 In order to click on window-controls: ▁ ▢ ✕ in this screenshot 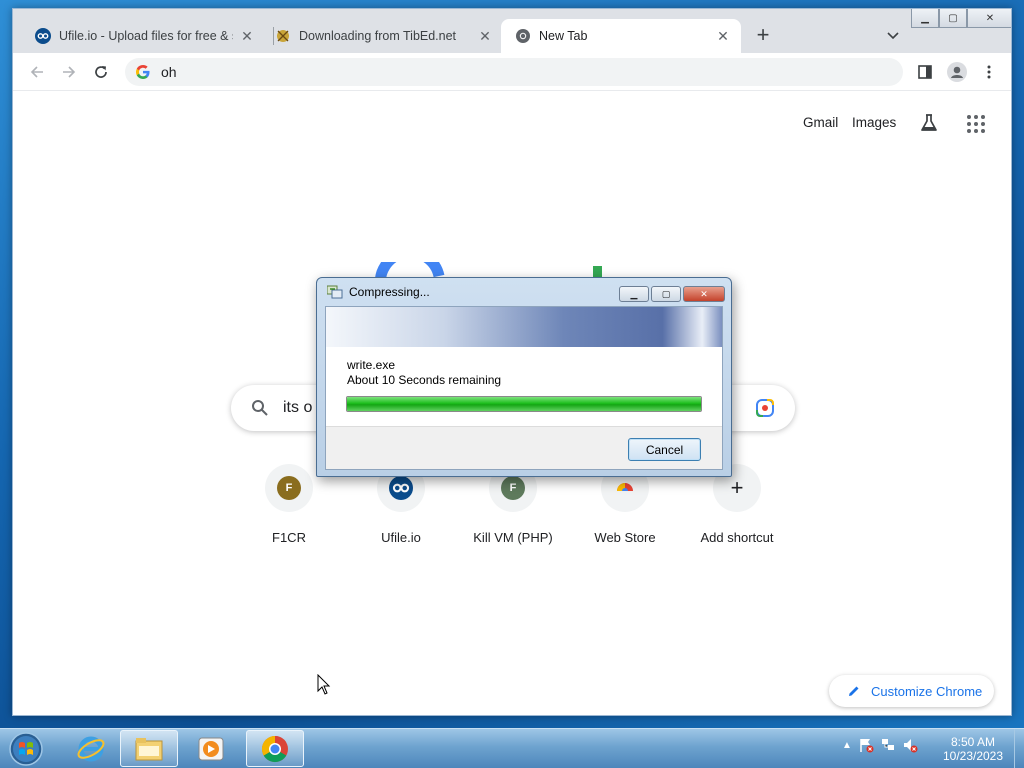, I will do `click(961, 19)`.